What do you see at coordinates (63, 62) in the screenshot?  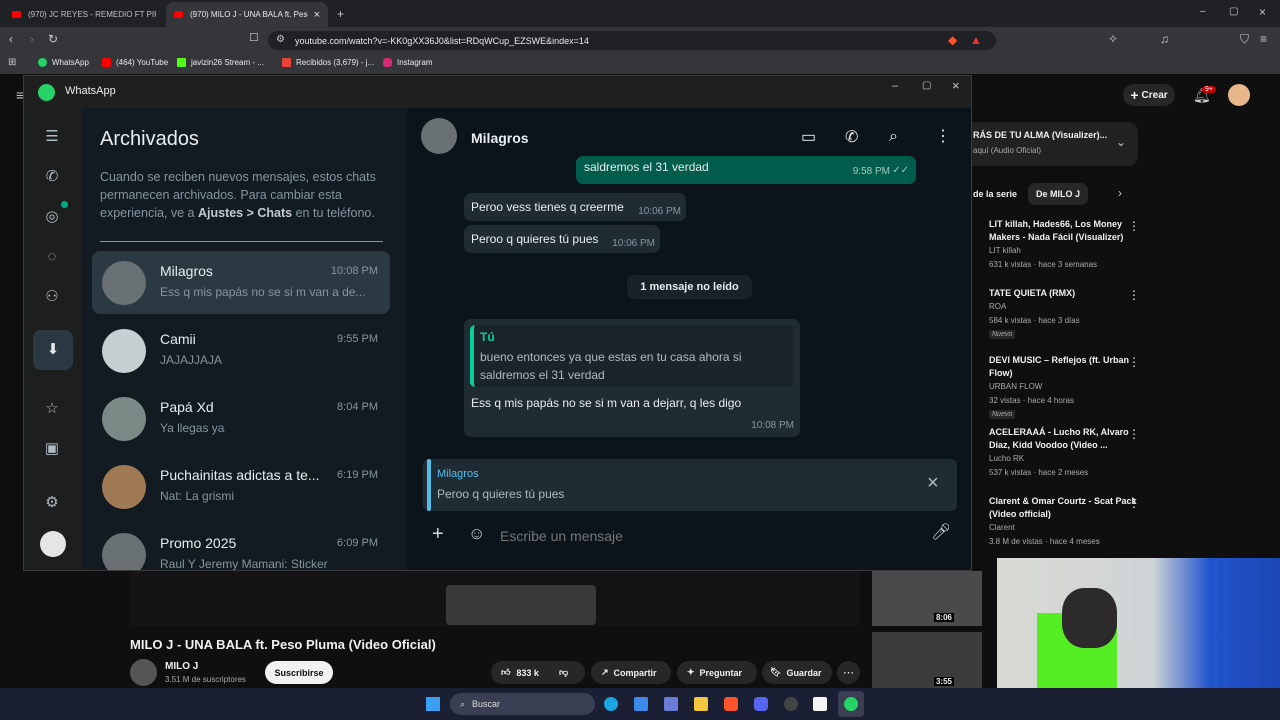 I see `bookmark-whatsapp: WhatsApp` at bounding box center [63, 62].